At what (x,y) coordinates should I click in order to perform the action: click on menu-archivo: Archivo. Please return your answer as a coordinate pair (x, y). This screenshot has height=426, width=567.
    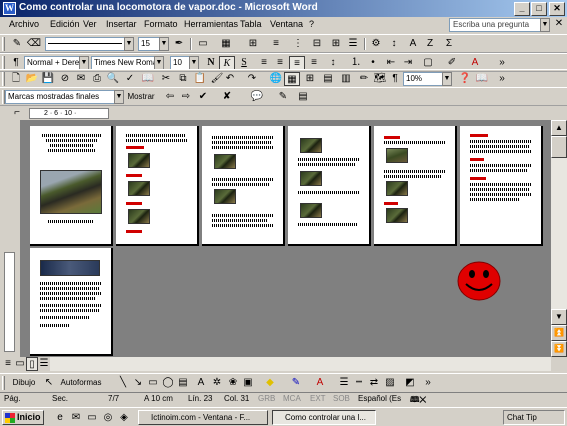
    Looking at the image, I should click on (24, 24).